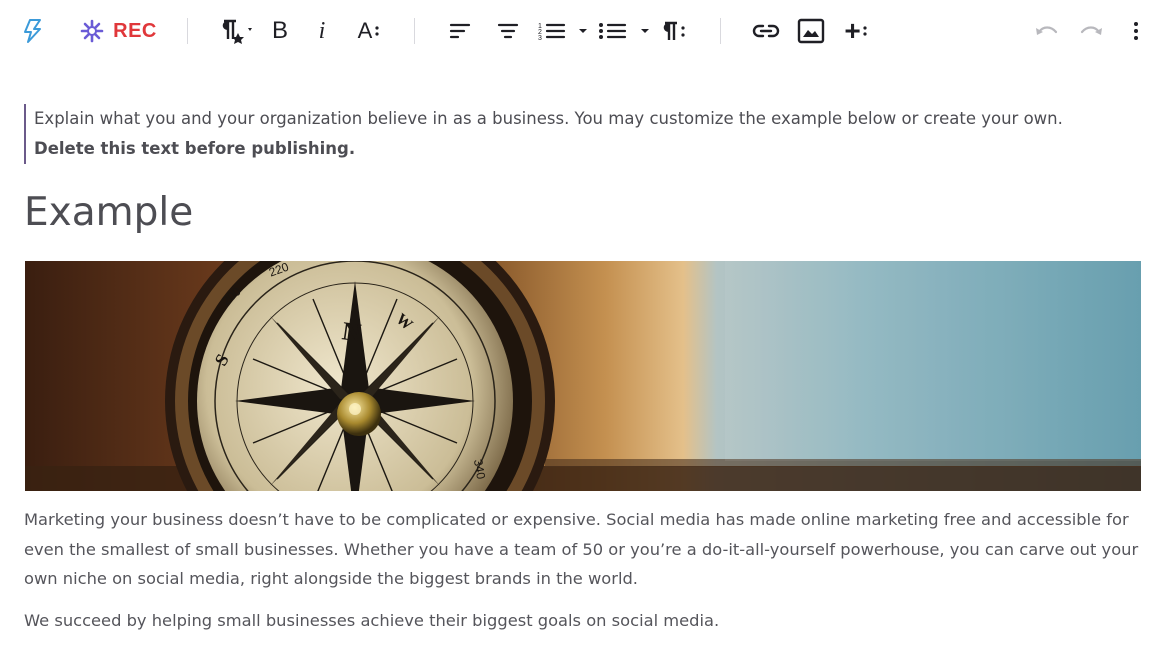  What do you see at coordinates (508, 31) in the screenshot?
I see `align-center-icon` at bounding box center [508, 31].